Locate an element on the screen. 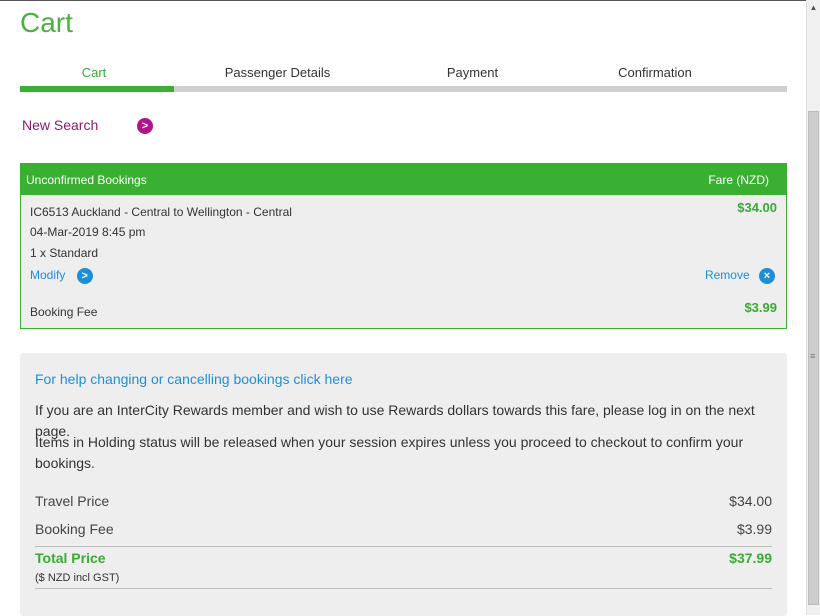  bookings-header-title: Unconfirmed Bookings is located at coordinates (86, 180).